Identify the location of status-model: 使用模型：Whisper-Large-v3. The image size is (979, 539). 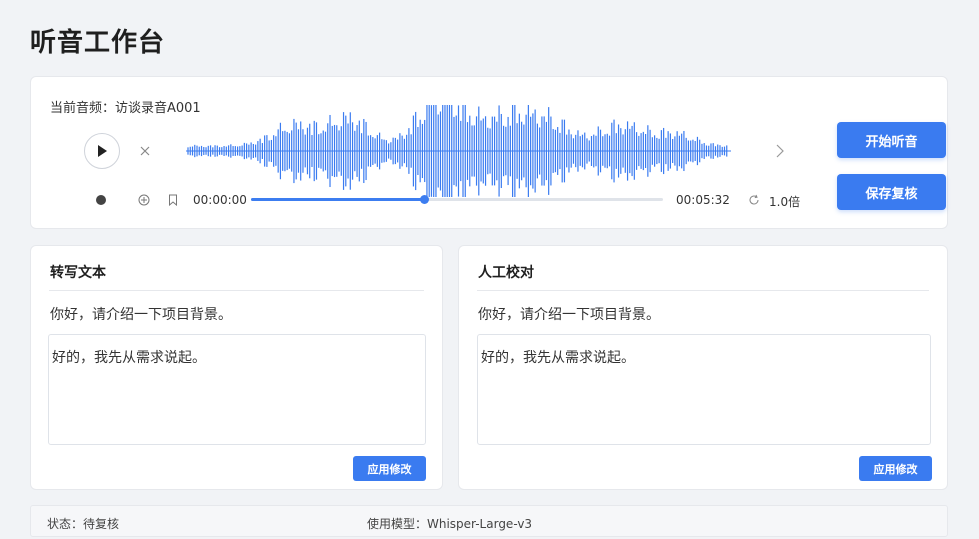
(450, 524).